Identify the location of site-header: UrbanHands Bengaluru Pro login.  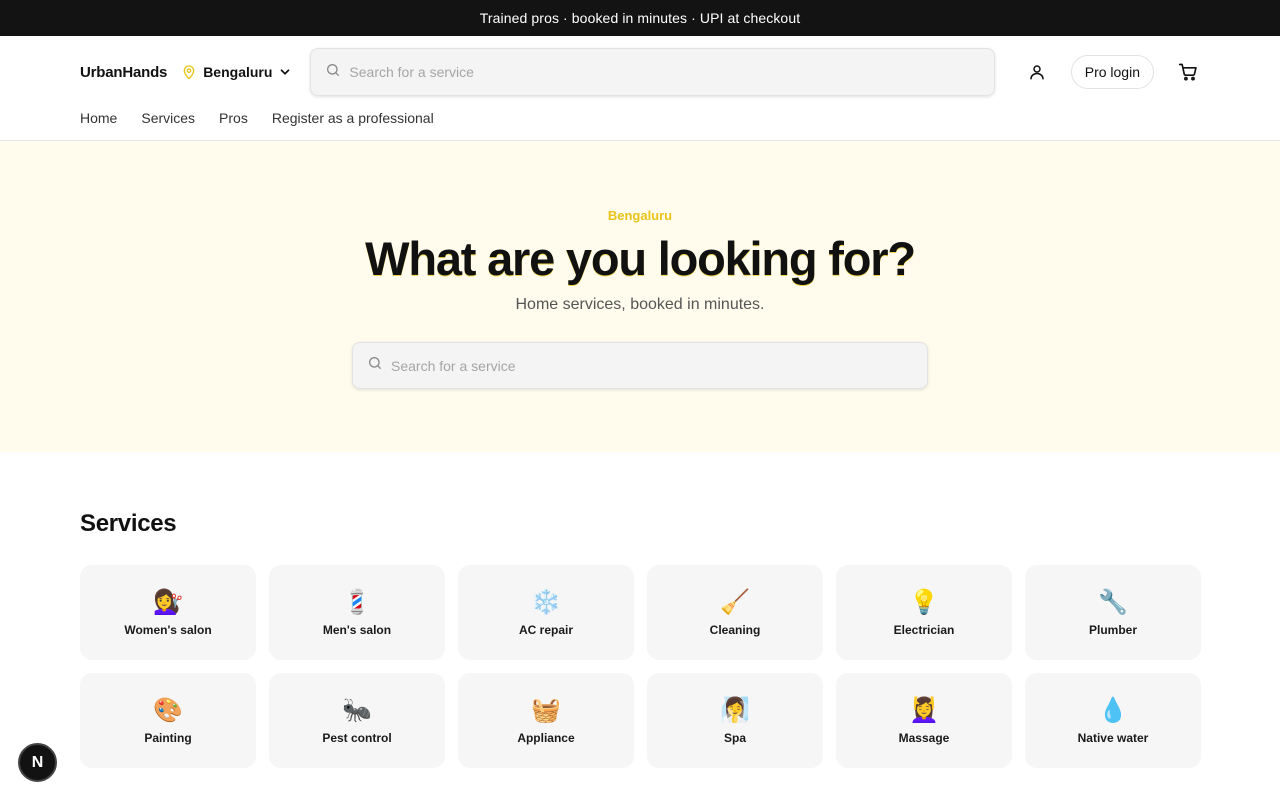
(640, 88).